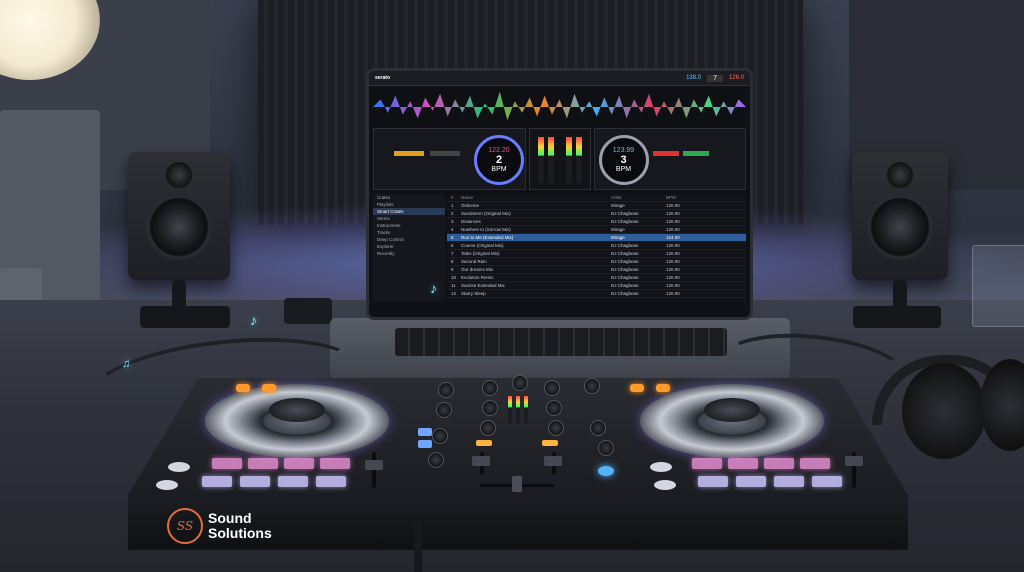 The width and height of the screenshot is (1024, 572). What do you see at coordinates (481, 461) in the screenshot?
I see `channel-fader-left` at bounding box center [481, 461].